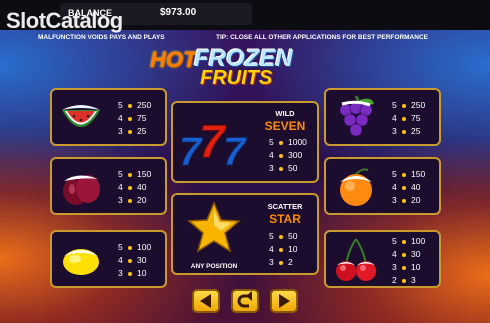 The width and height of the screenshot is (490, 323). Describe the element at coordinates (108, 259) in the screenshot. I see `paytable-lemon: 5 100 4 30 3 10` at that location.